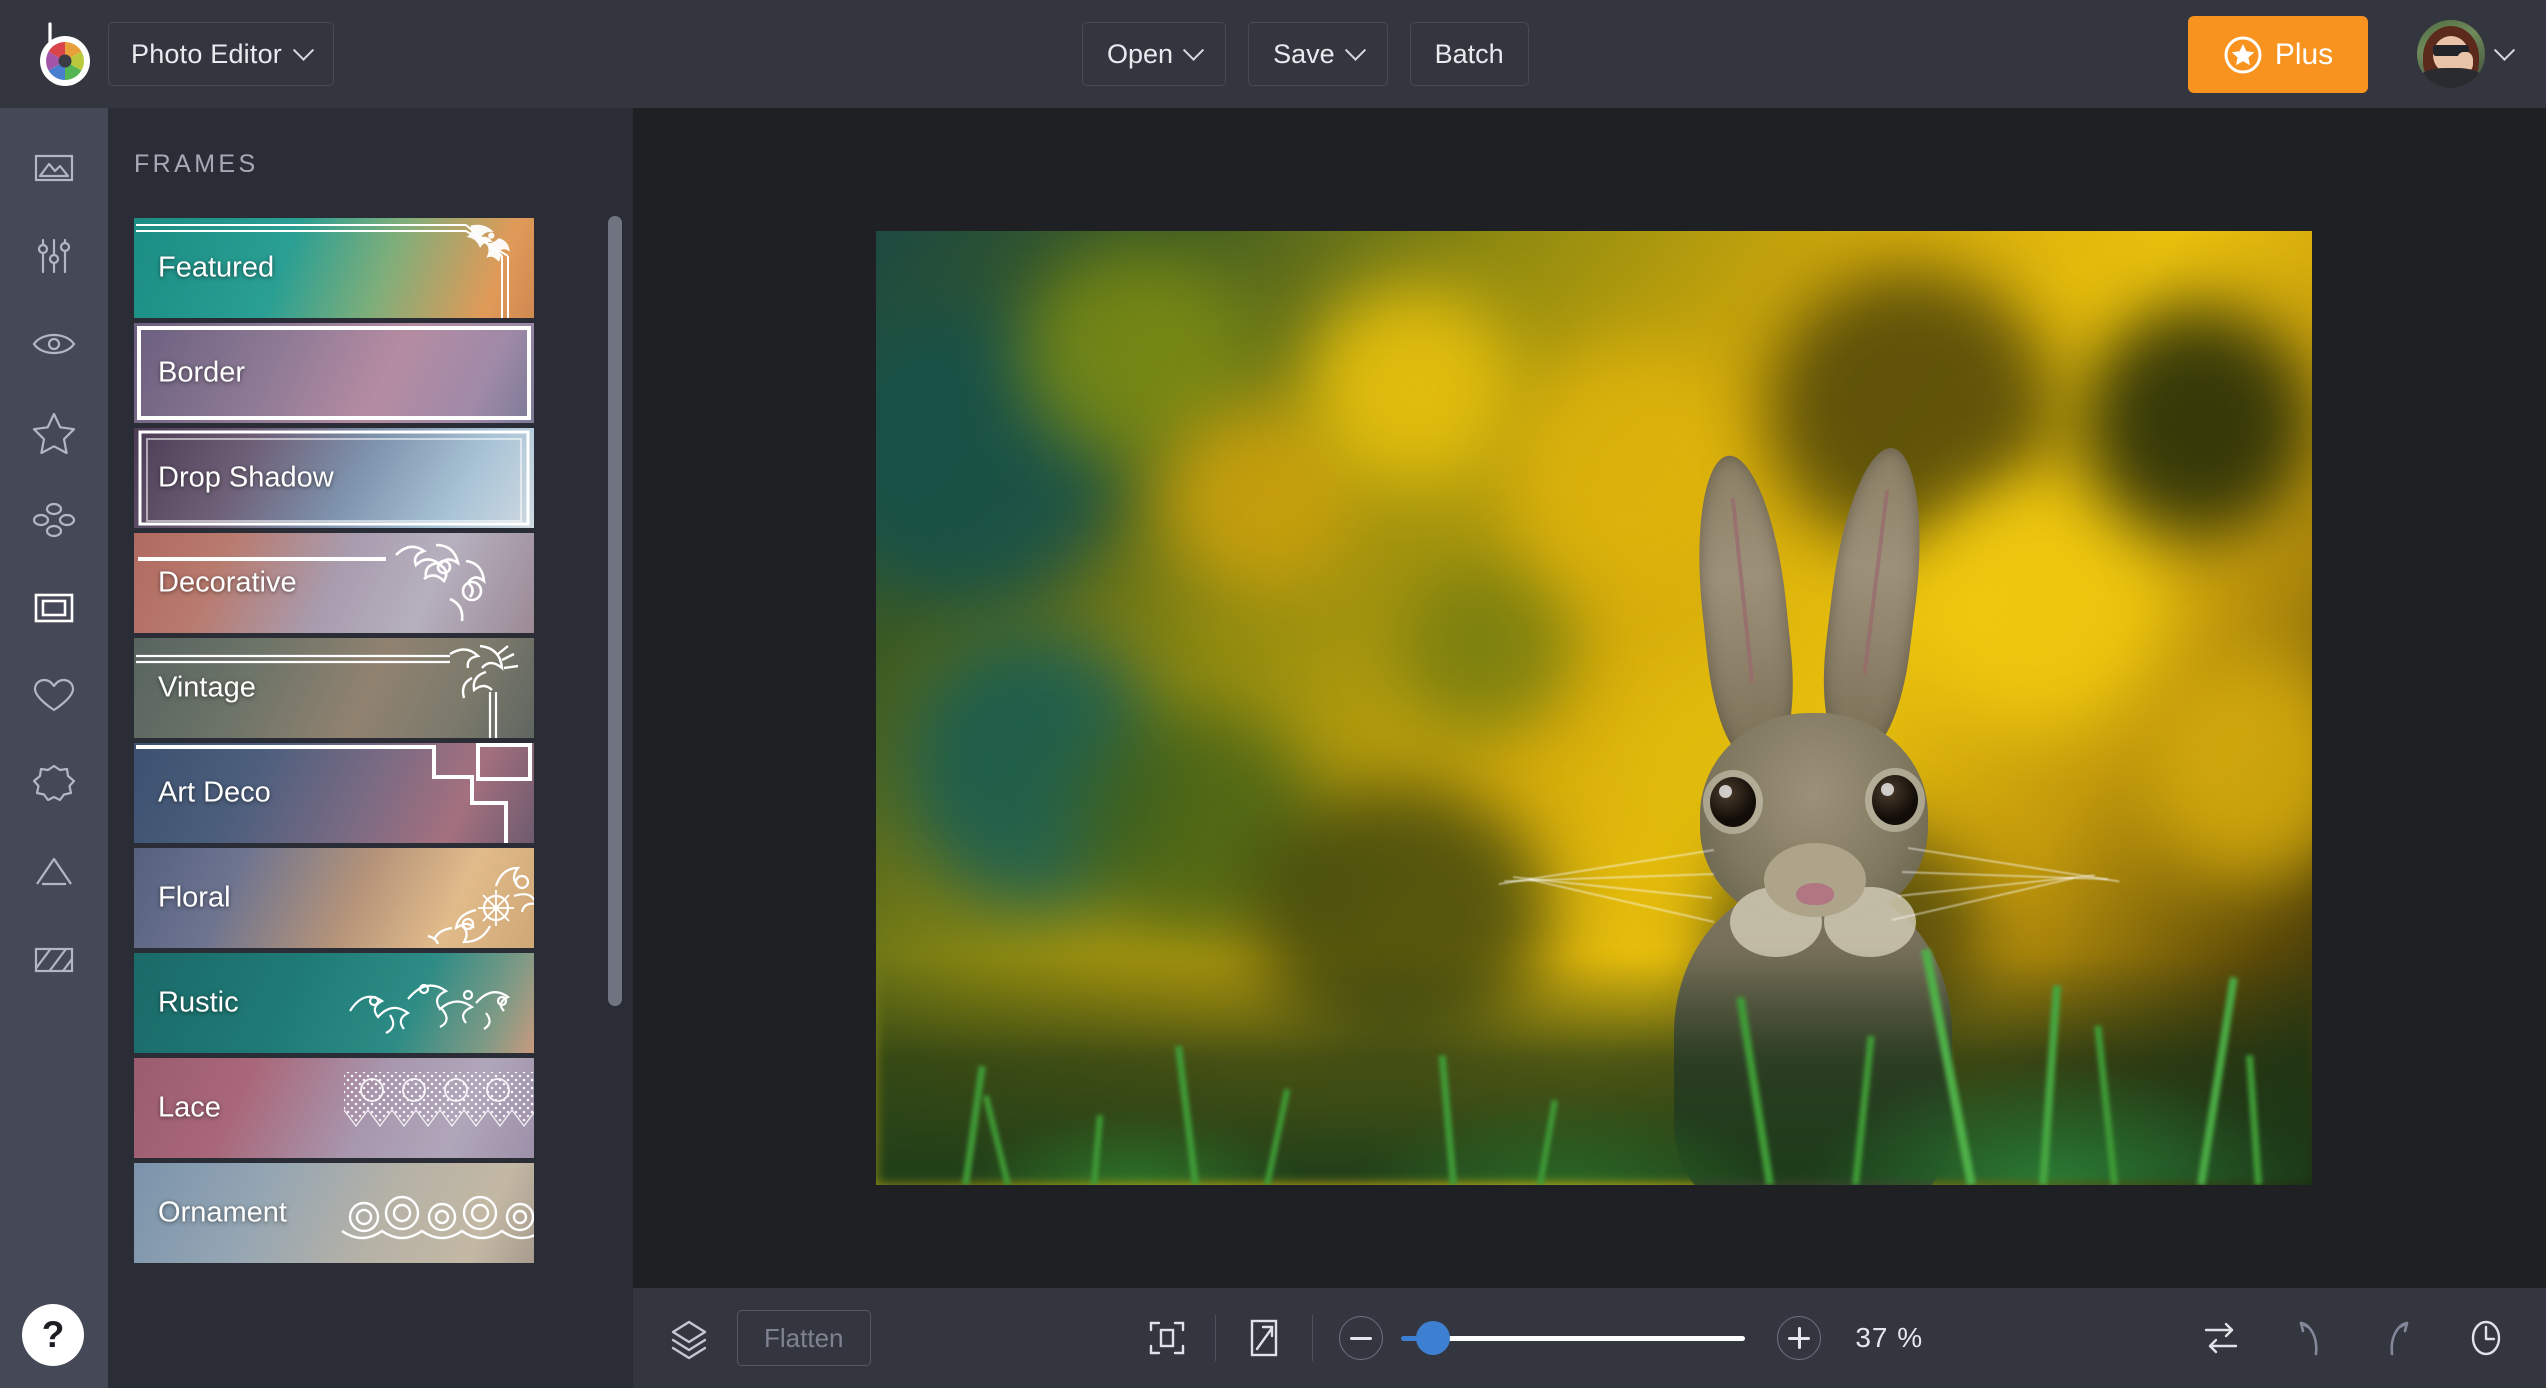 The image size is (2546, 1388). I want to click on dots-cluster-icon, so click(54, 520).